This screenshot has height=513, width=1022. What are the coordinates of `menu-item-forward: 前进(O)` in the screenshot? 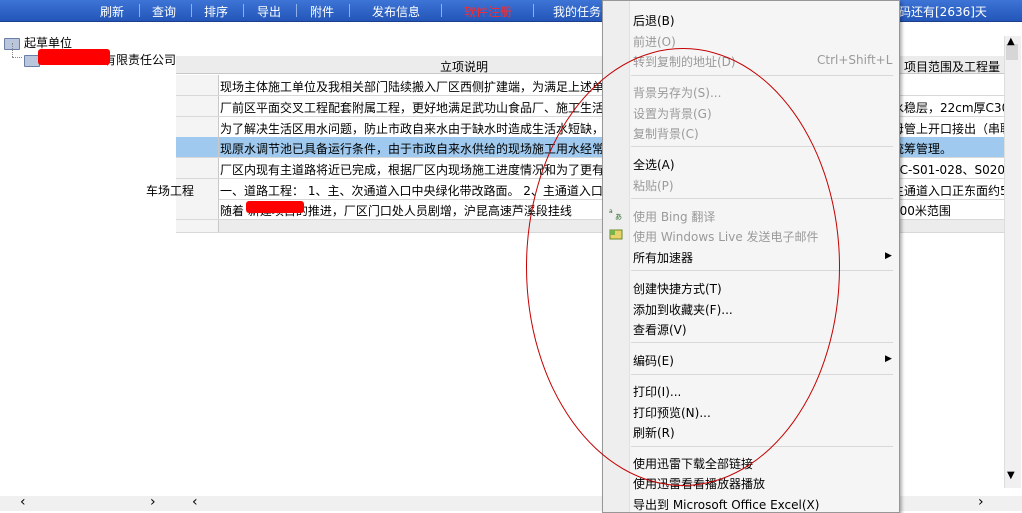 It's located at (654, 42).